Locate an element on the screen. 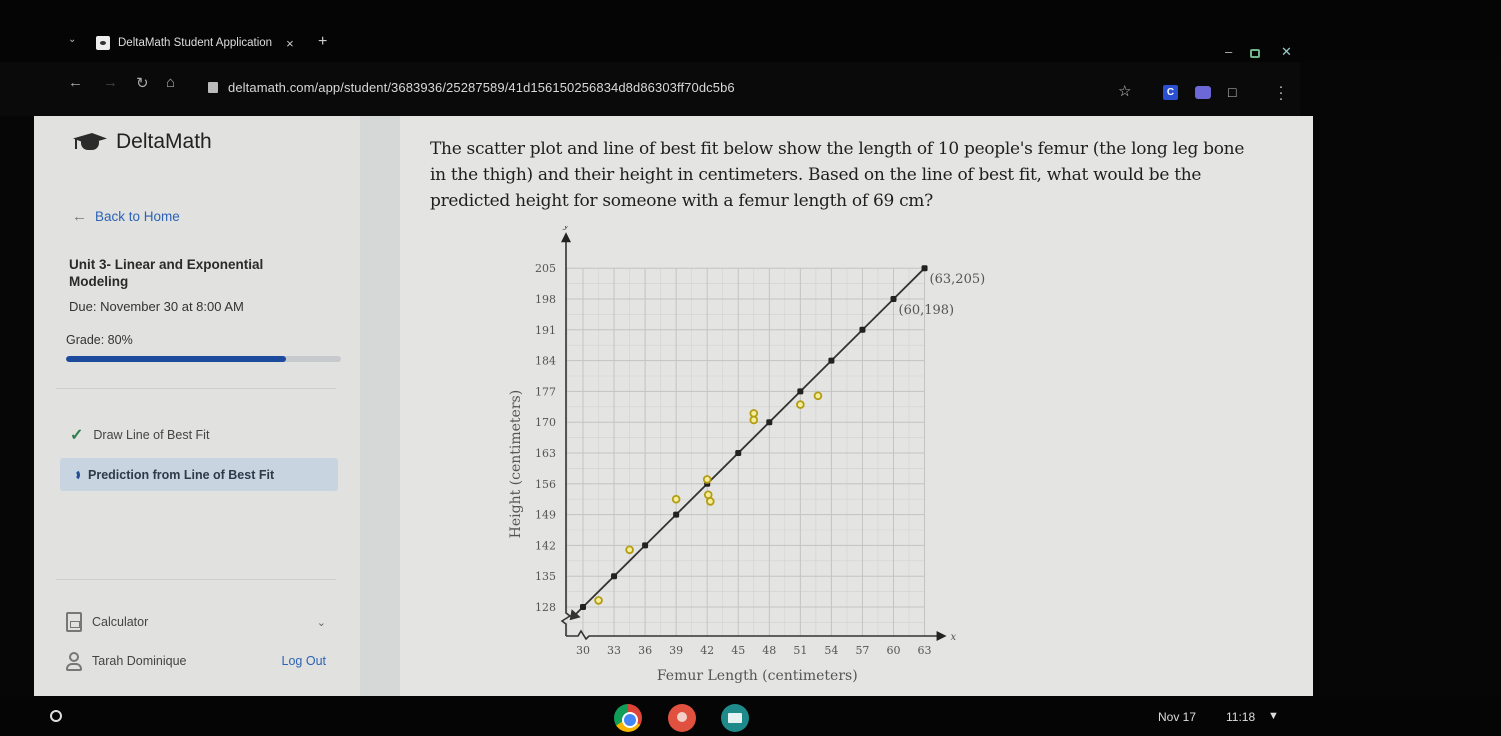 The image size is (1501, 736). x-tick-labels: 30 33 36 39 42 45 48 51 54 57 60 63 is located at coordinates (754, 650).